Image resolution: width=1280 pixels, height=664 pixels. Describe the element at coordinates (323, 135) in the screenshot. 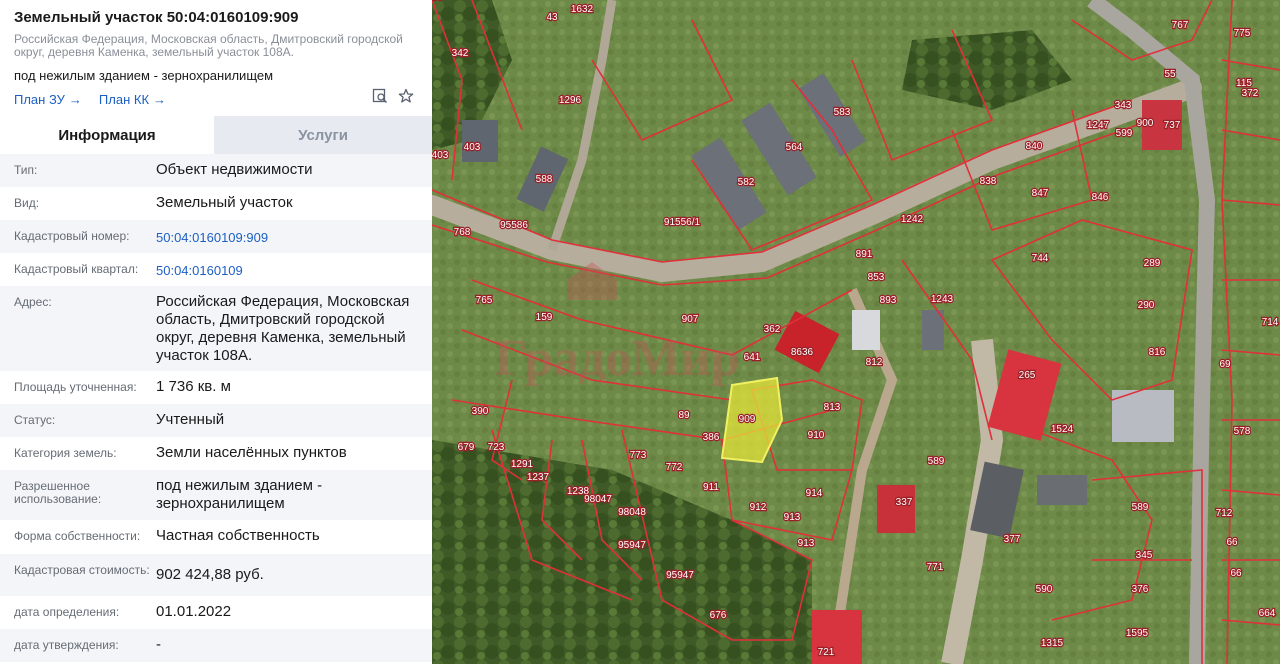

I see `tab-services: Услуги` at that location.